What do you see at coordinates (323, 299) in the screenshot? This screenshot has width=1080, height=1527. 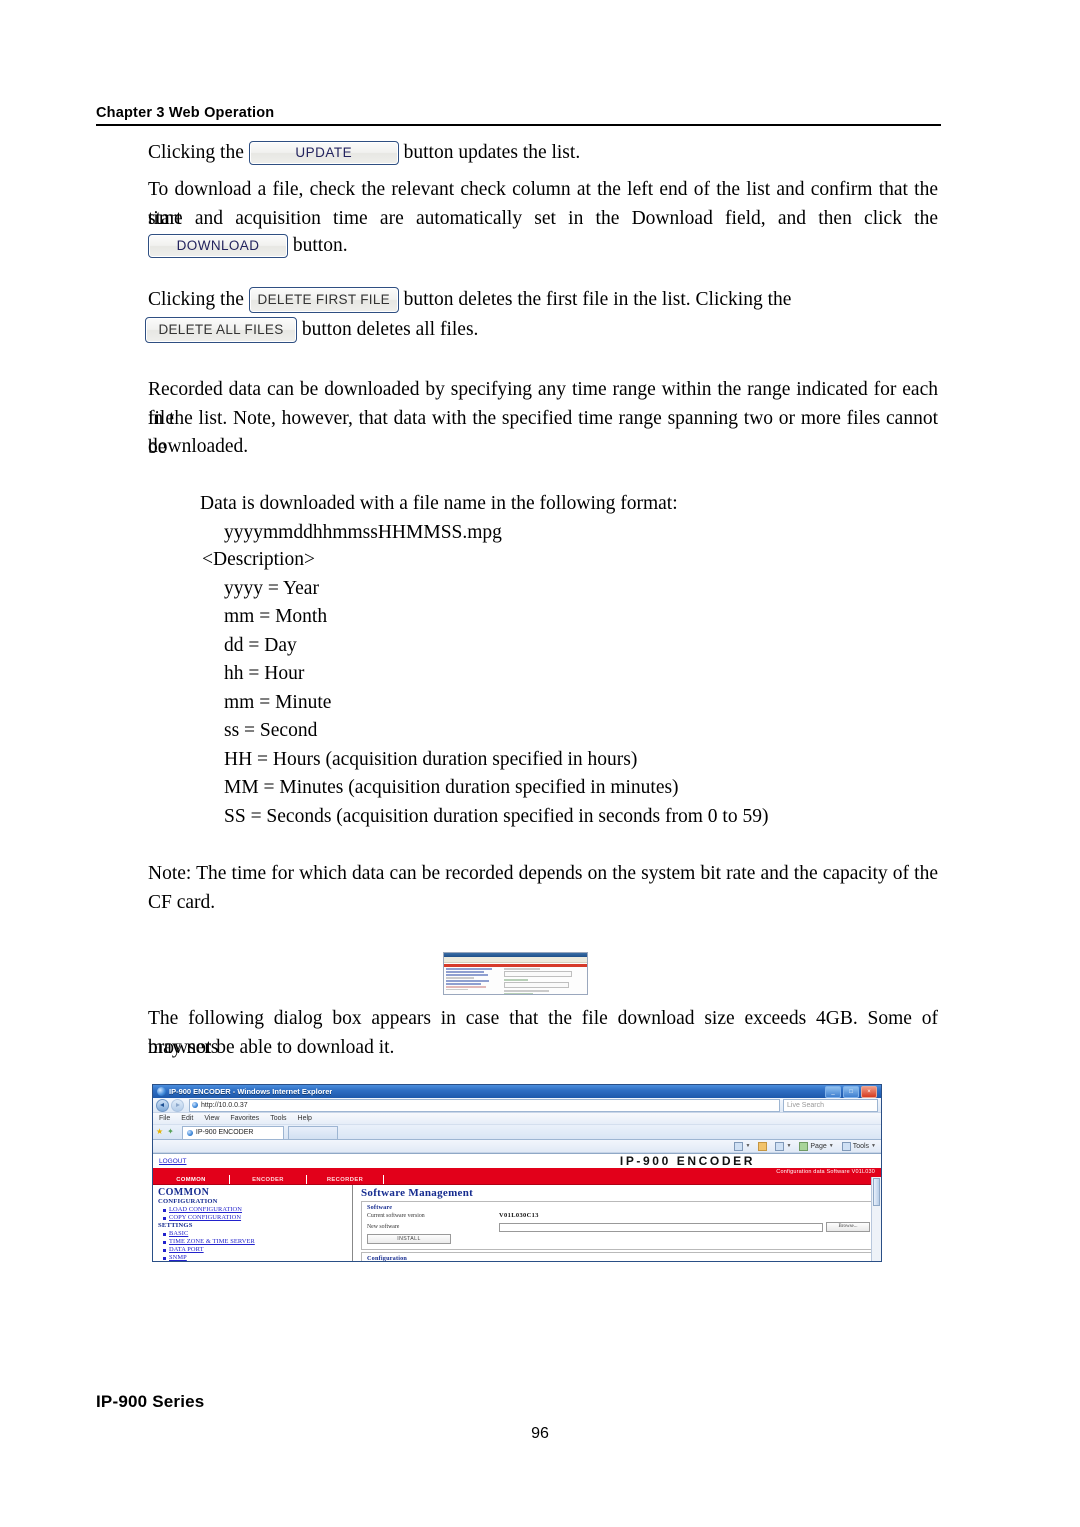 I see `delete-first-file-button: DELETE FIRST FILE` at bounding box center [323, 299].